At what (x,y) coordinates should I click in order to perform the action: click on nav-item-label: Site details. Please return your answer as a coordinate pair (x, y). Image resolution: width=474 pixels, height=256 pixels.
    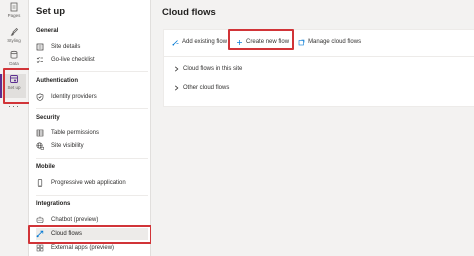
    Looking at the image, I should click on (66, 47).